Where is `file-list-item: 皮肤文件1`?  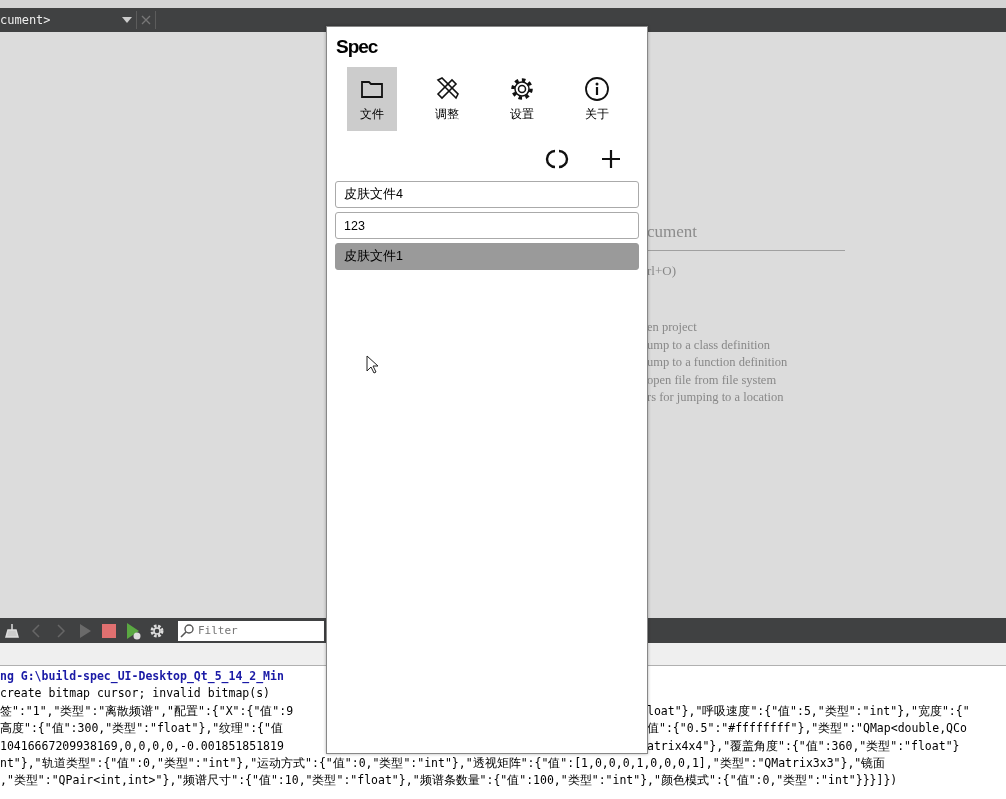 file-list-item: 皮肤文件1 is located at coordinates (487, 256).